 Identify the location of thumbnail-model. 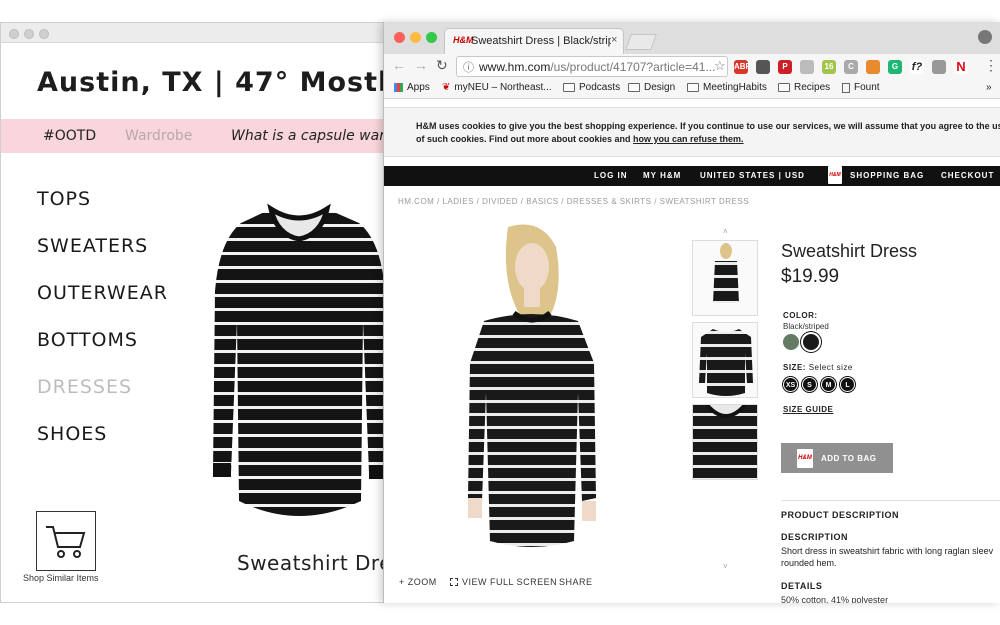
(725, 278).